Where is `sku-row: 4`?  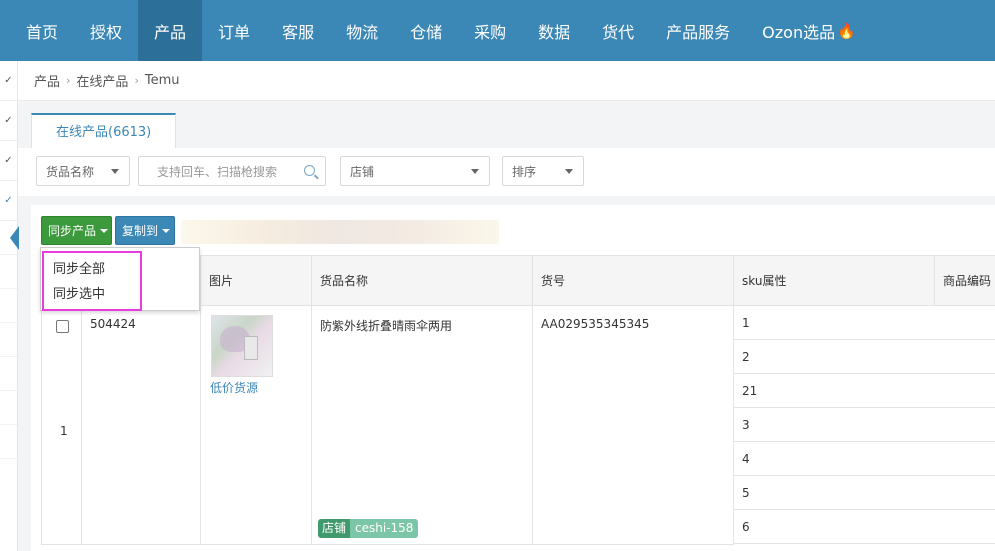 sku-row: 4 is located at coordinates (864, 459).